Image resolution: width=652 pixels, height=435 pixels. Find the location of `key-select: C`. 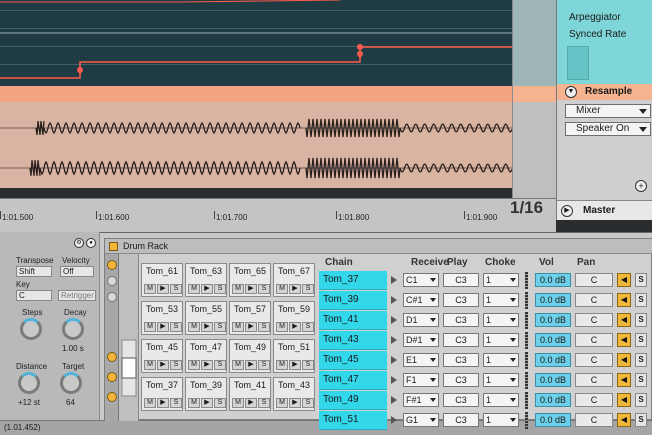

key-select: C is located at coordinates (34, 295).